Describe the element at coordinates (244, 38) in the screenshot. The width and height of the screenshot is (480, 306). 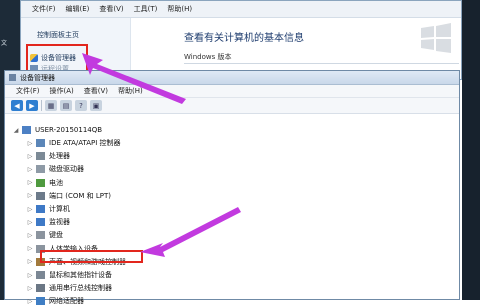
I see `page-title: 查看有关计算机的基本信息` at that location.